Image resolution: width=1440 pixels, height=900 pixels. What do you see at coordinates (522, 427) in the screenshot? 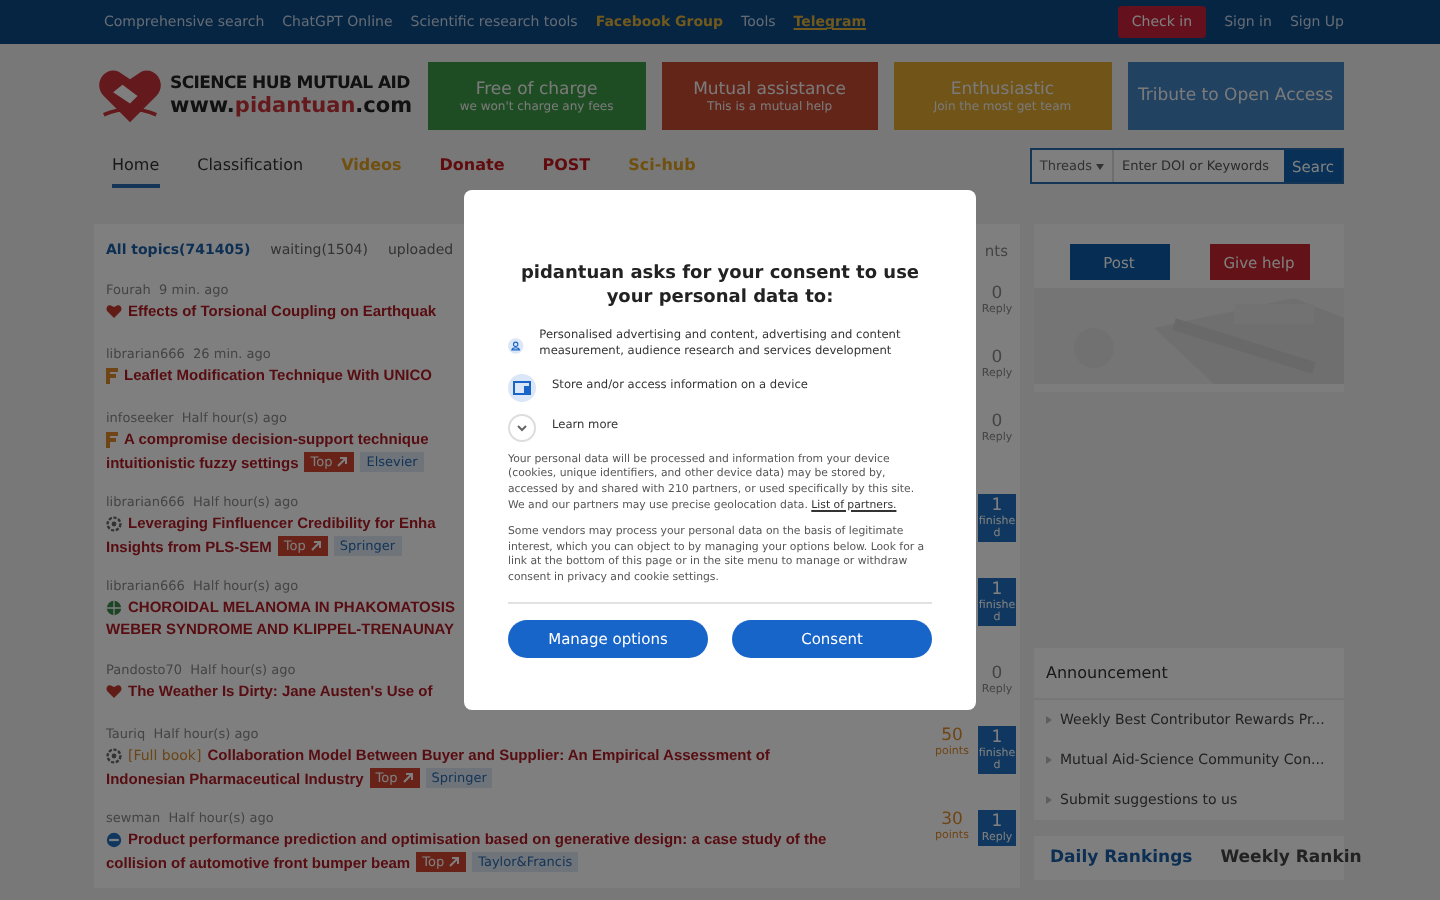
I see `chevron-down-icon` at bounding box center [522, 427].